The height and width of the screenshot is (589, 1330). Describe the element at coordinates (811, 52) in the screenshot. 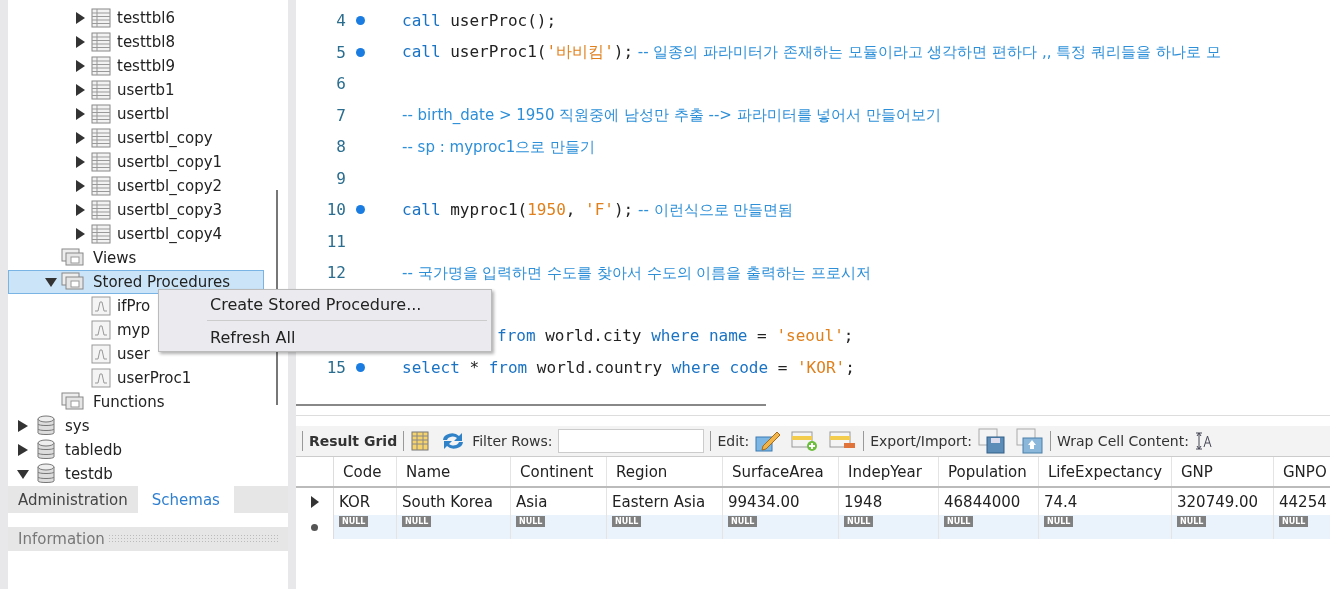

I see `code-line: call userProc1('바비킴'); -- 일종의 파라미터가 존재하는 모듈이라고 생각하면 편하다 ,, 특정 쿼리들을 하나로 모` at that location.